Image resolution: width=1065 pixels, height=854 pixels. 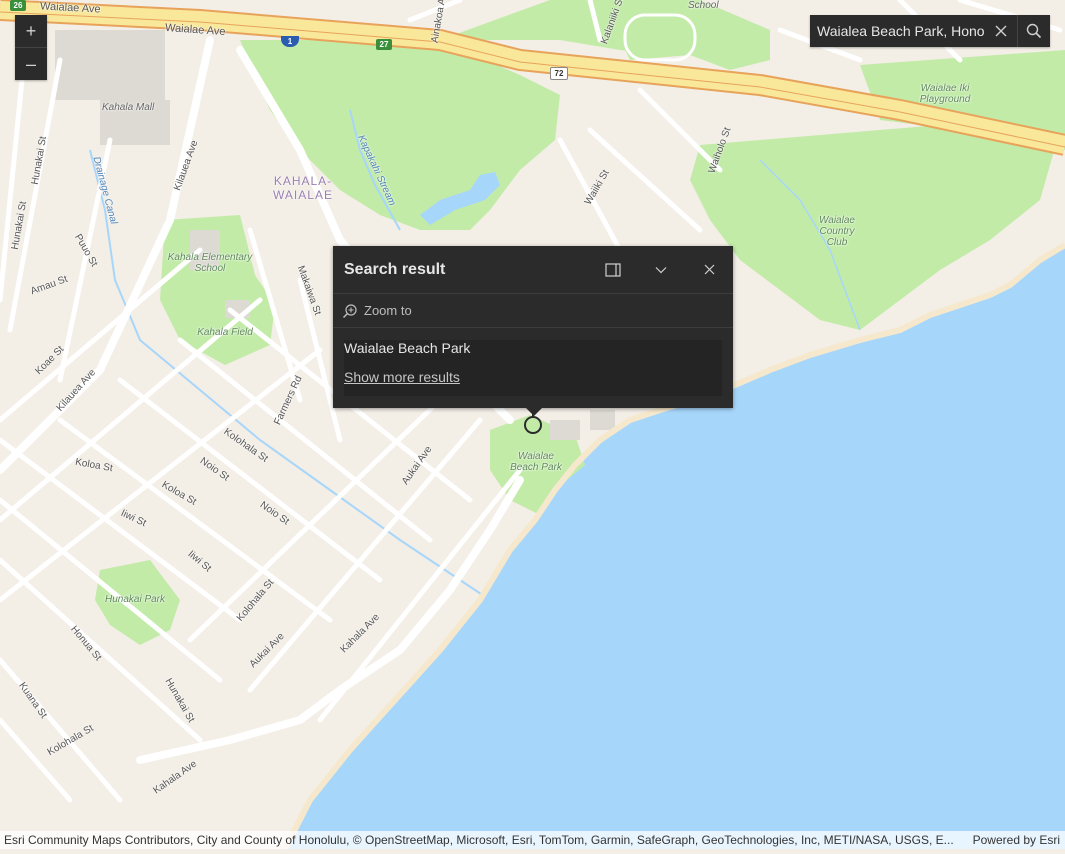 What do you see at coordinates (533, 270) in the screenshot?
I see `popup-header: Search result` at bounding box center [533, 270].